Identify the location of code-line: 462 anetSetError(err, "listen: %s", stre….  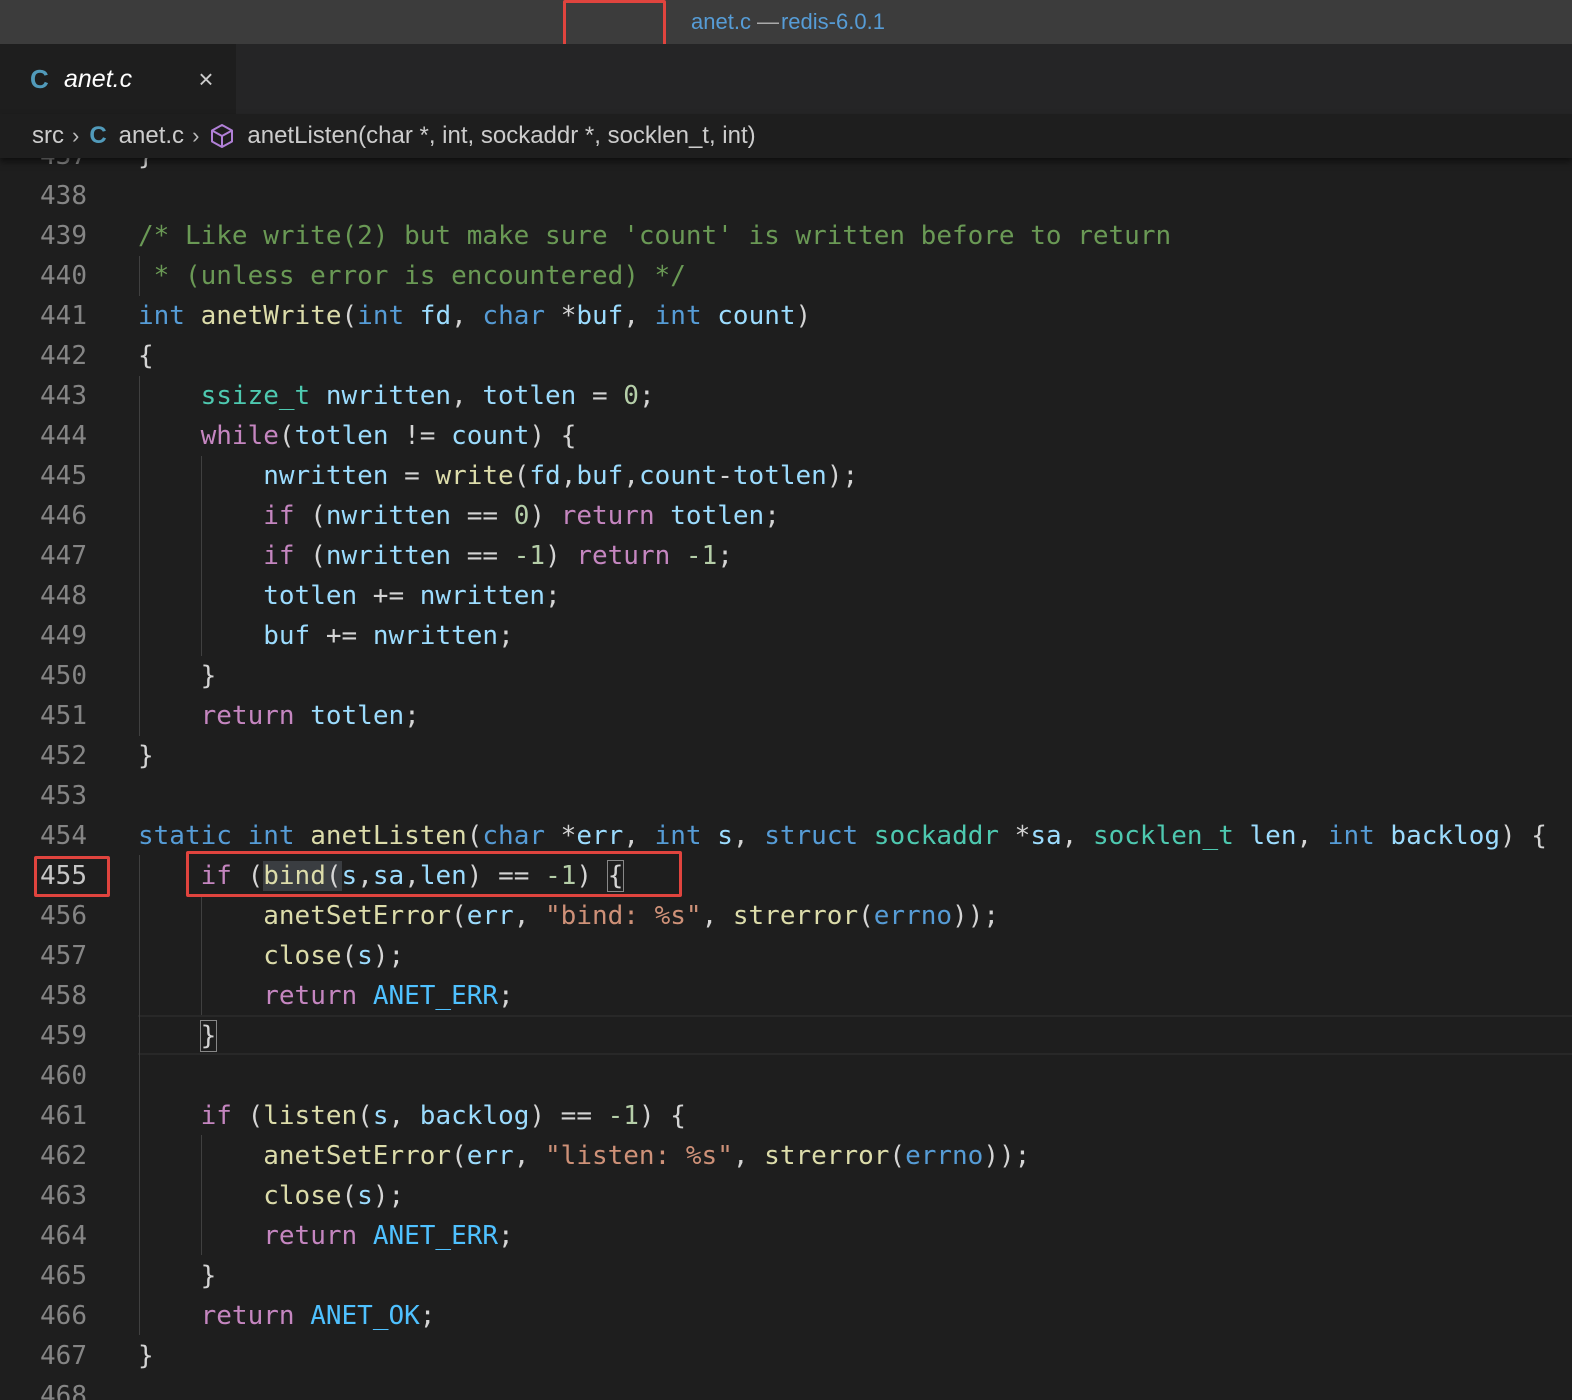
(786, 1156).